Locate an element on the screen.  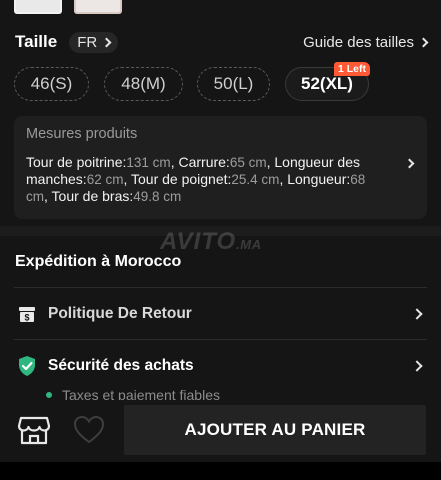
size-option-label: 46(S) is located at coordinates (51, 83).